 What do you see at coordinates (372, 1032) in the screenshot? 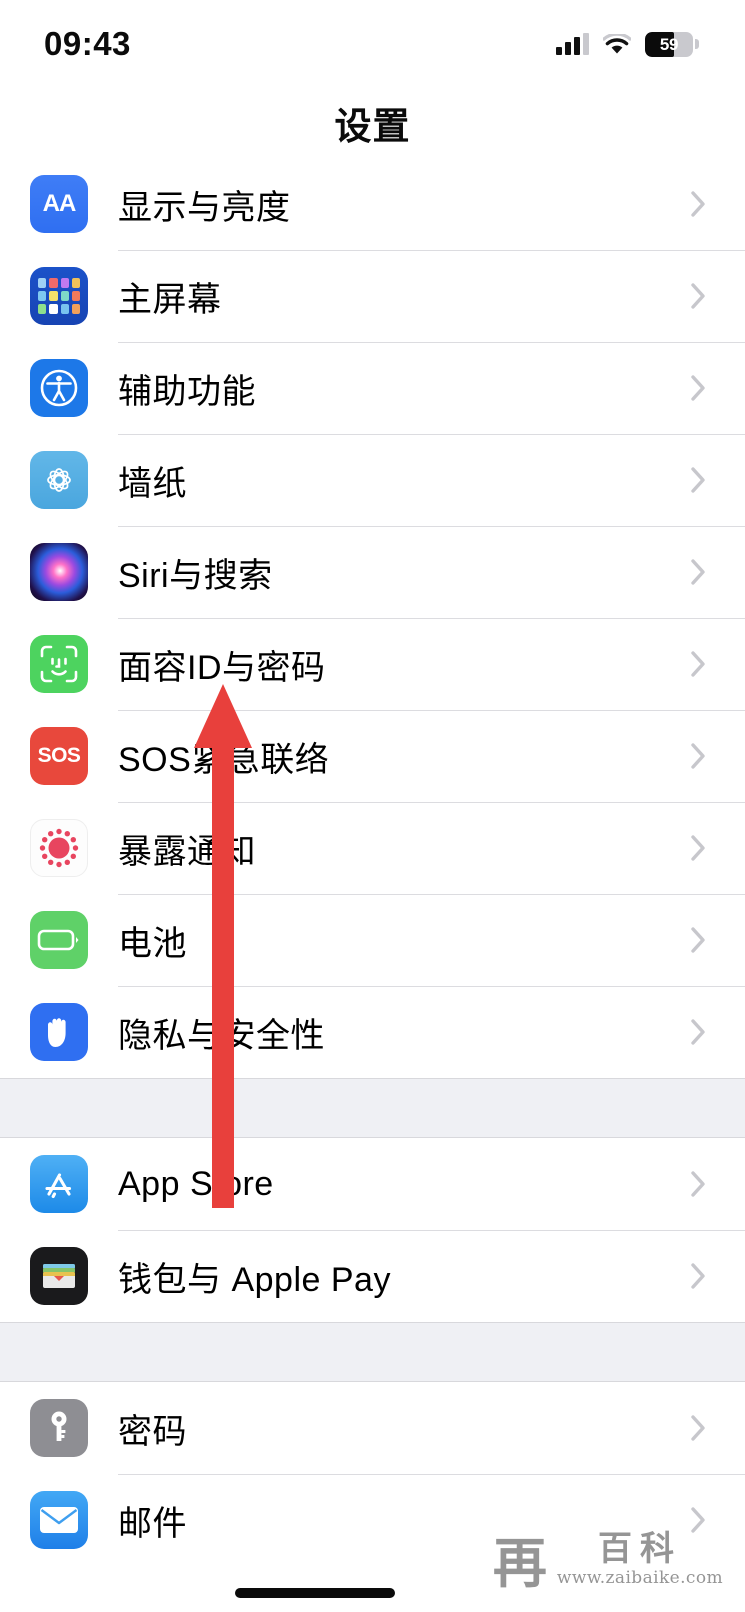
I see `settings-row-privacy-security: 隐私与安全性` at bounding box center [372, 1032].